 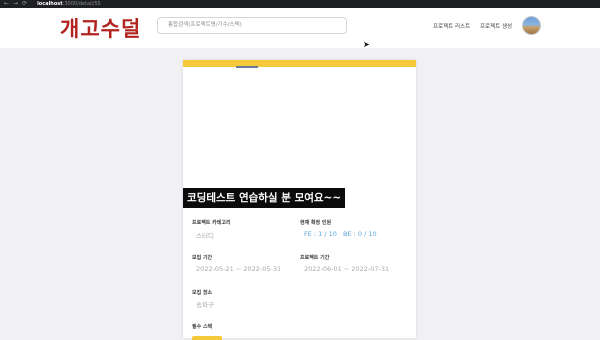 What do you see at coordinates (366, 44) in the screenshot?
I see `mouse-cursor-icon: ➤` at bounding box center [366, 44].